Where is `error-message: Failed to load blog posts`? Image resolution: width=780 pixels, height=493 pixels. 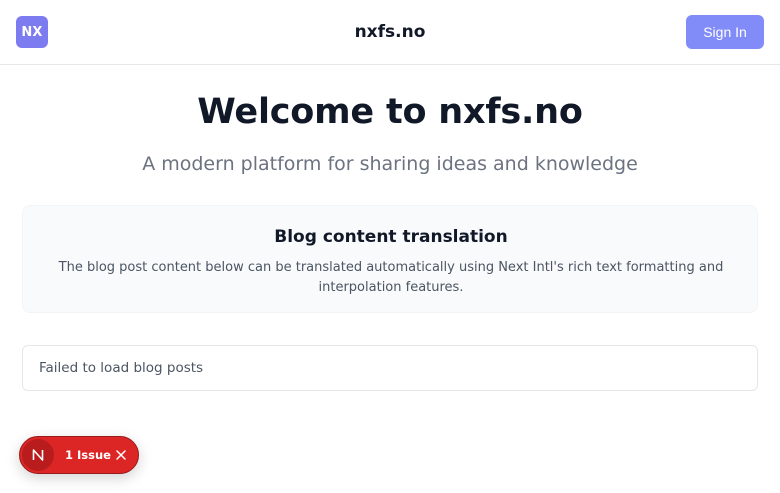 error-message: Failed to load blog posts is located at coordinates (121, 368).